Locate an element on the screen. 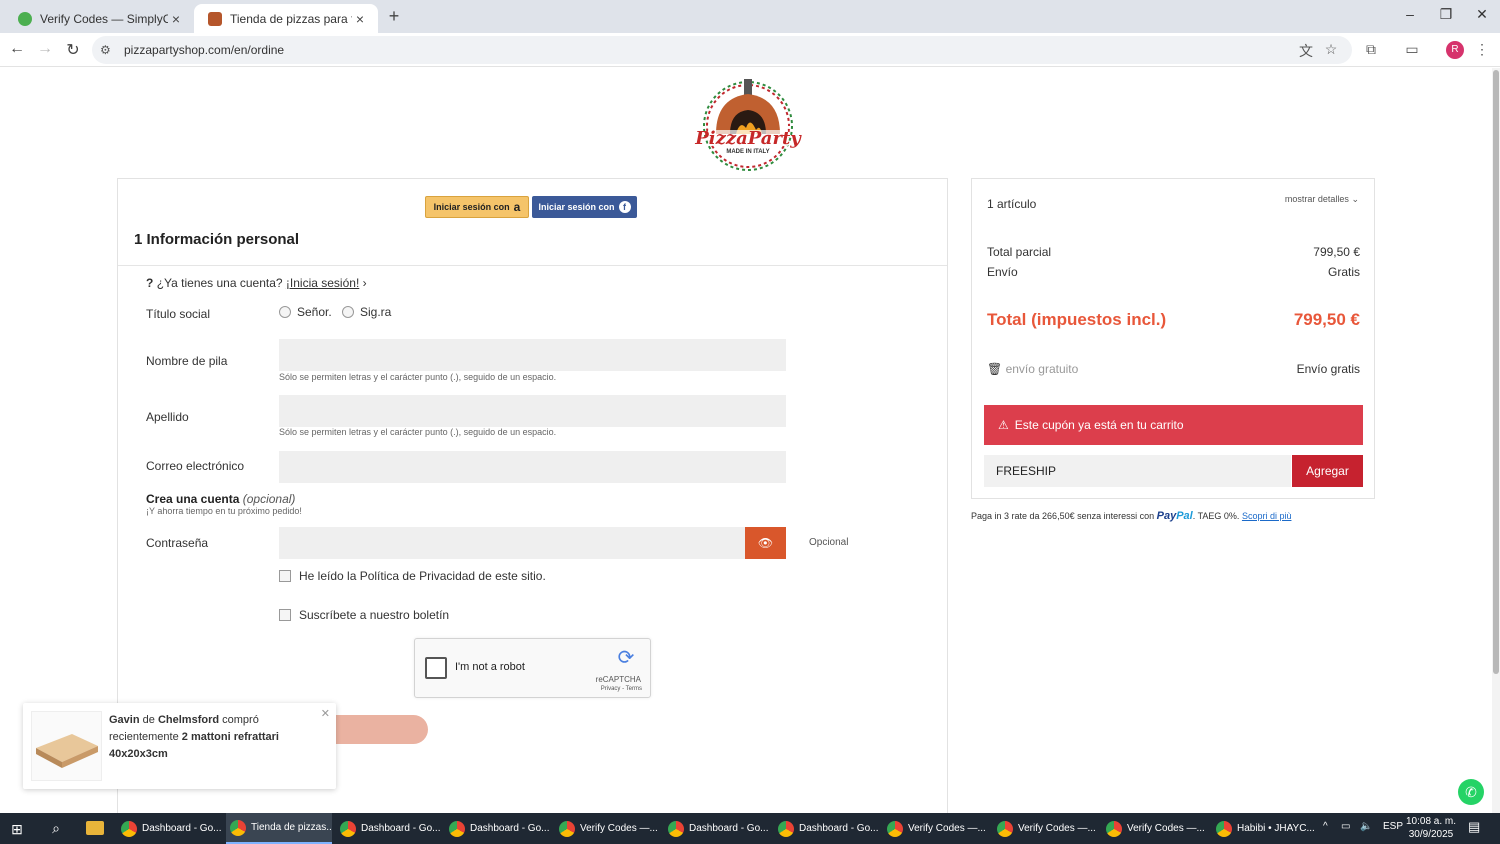 Image resolution: width=1500 pixels, height=844 pixels. show-password-button: 👁 is located at coordinates (765, 543).